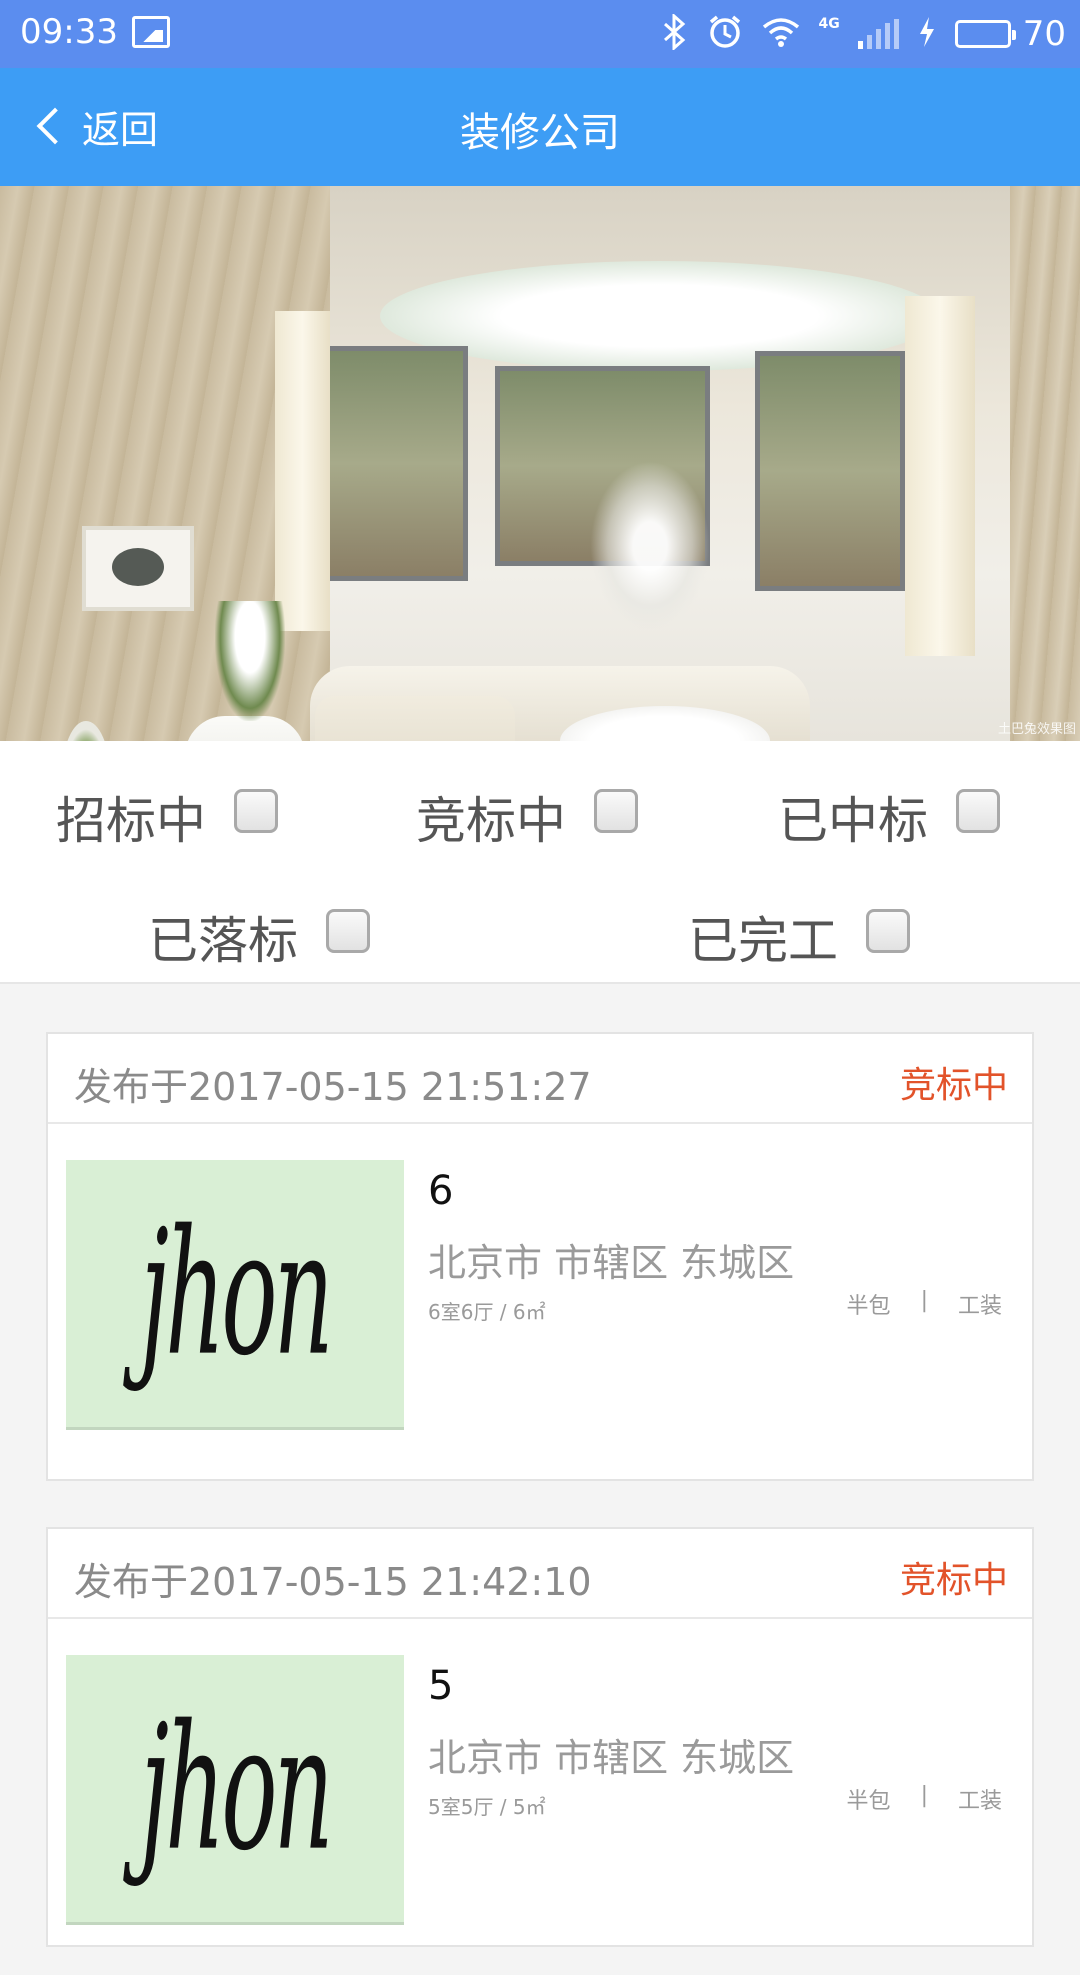  I want to click on filter-option-bidding-open: 招标中, so click(167, 817).